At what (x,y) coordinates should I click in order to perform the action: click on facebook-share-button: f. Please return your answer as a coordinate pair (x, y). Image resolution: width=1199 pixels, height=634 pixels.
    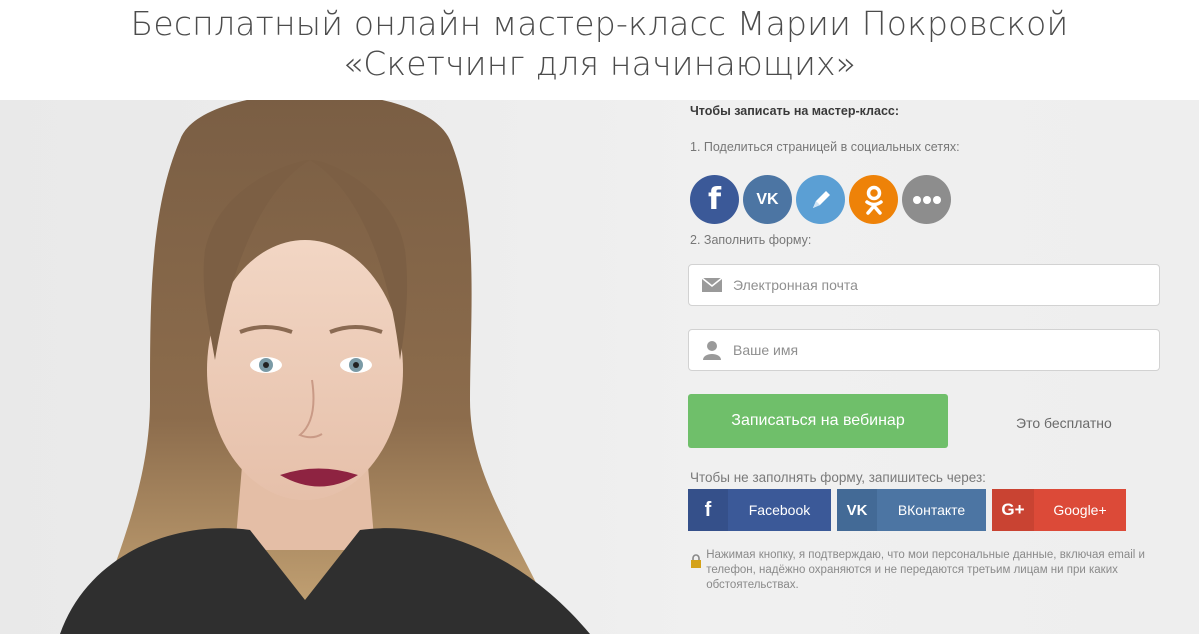
    Looking at the image, I should click on (714, 199).